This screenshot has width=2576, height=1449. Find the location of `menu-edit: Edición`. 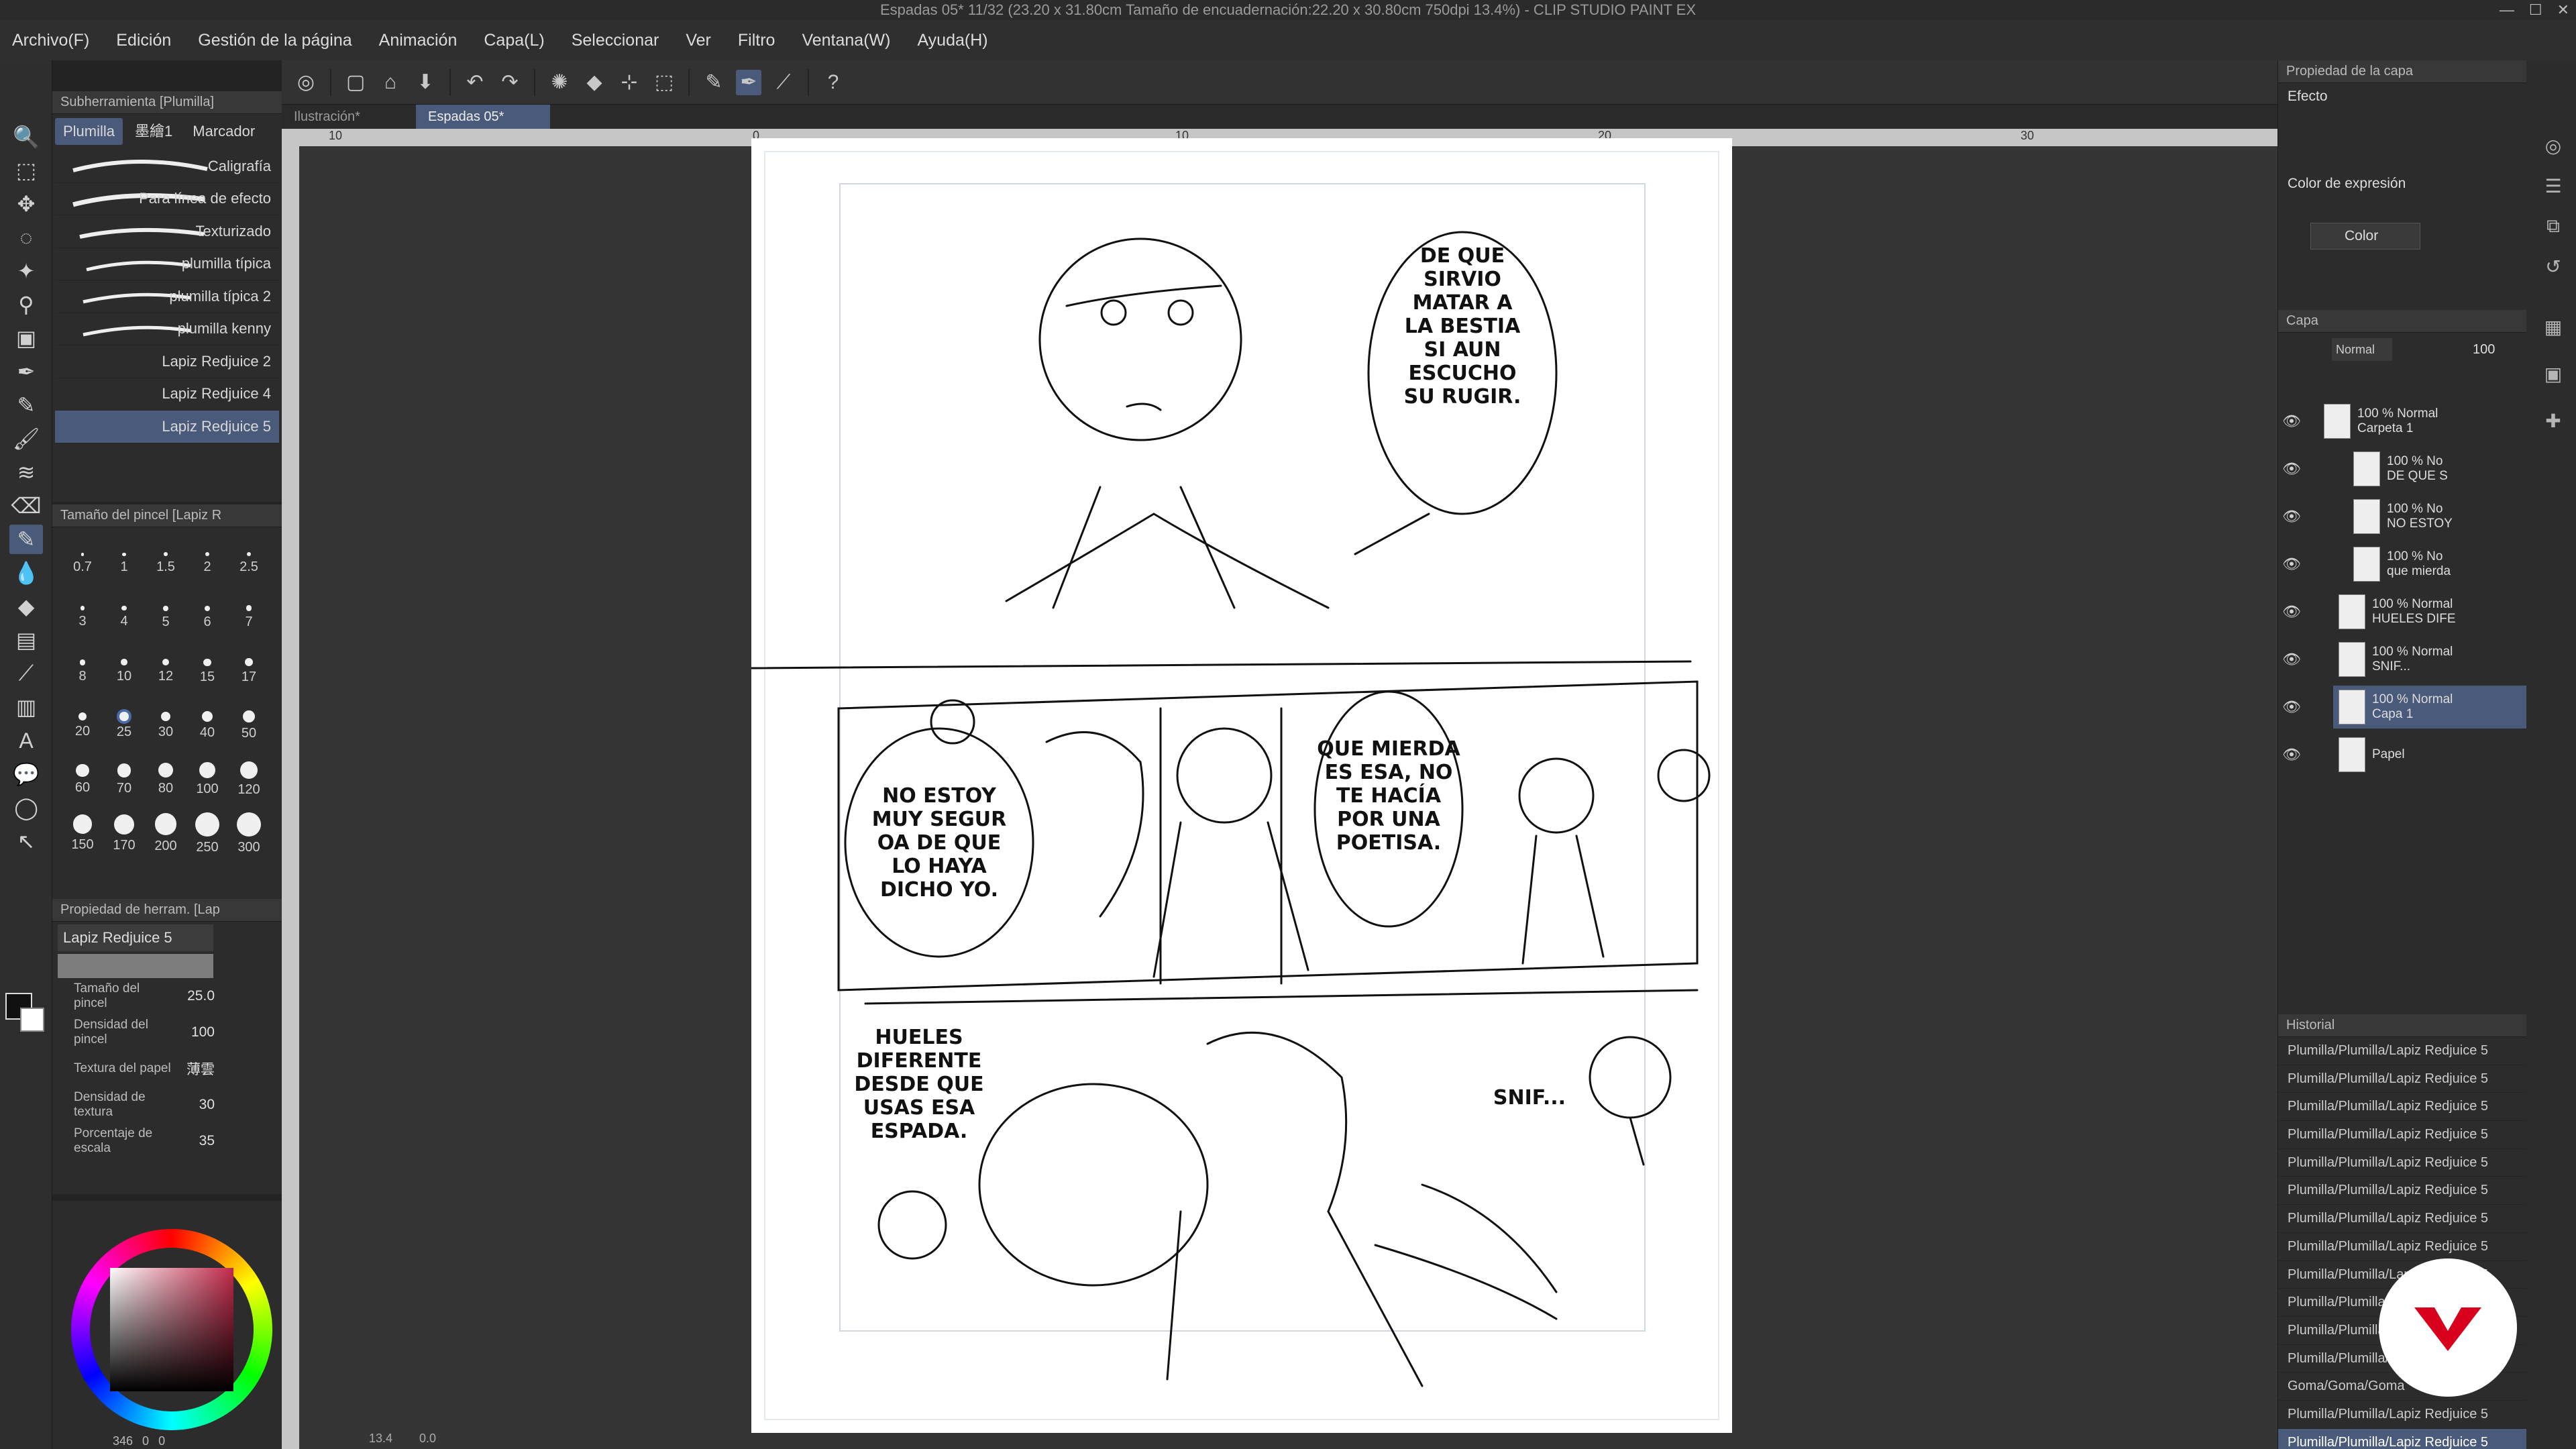

menu-edit: Edición is located at coordinates (143, 40).